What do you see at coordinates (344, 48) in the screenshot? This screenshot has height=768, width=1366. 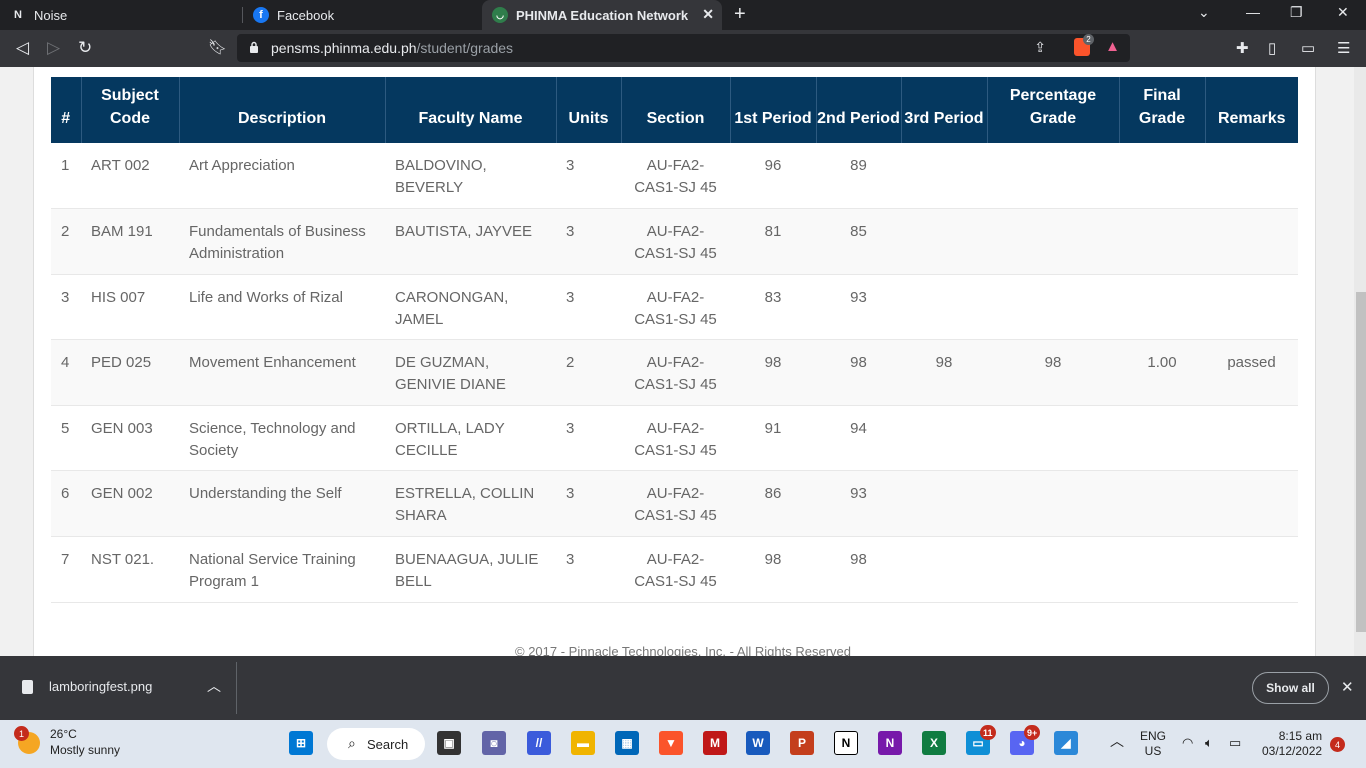 I see `url-host: pensms.phinma.edu.ph` at bounding box center [344, 48].